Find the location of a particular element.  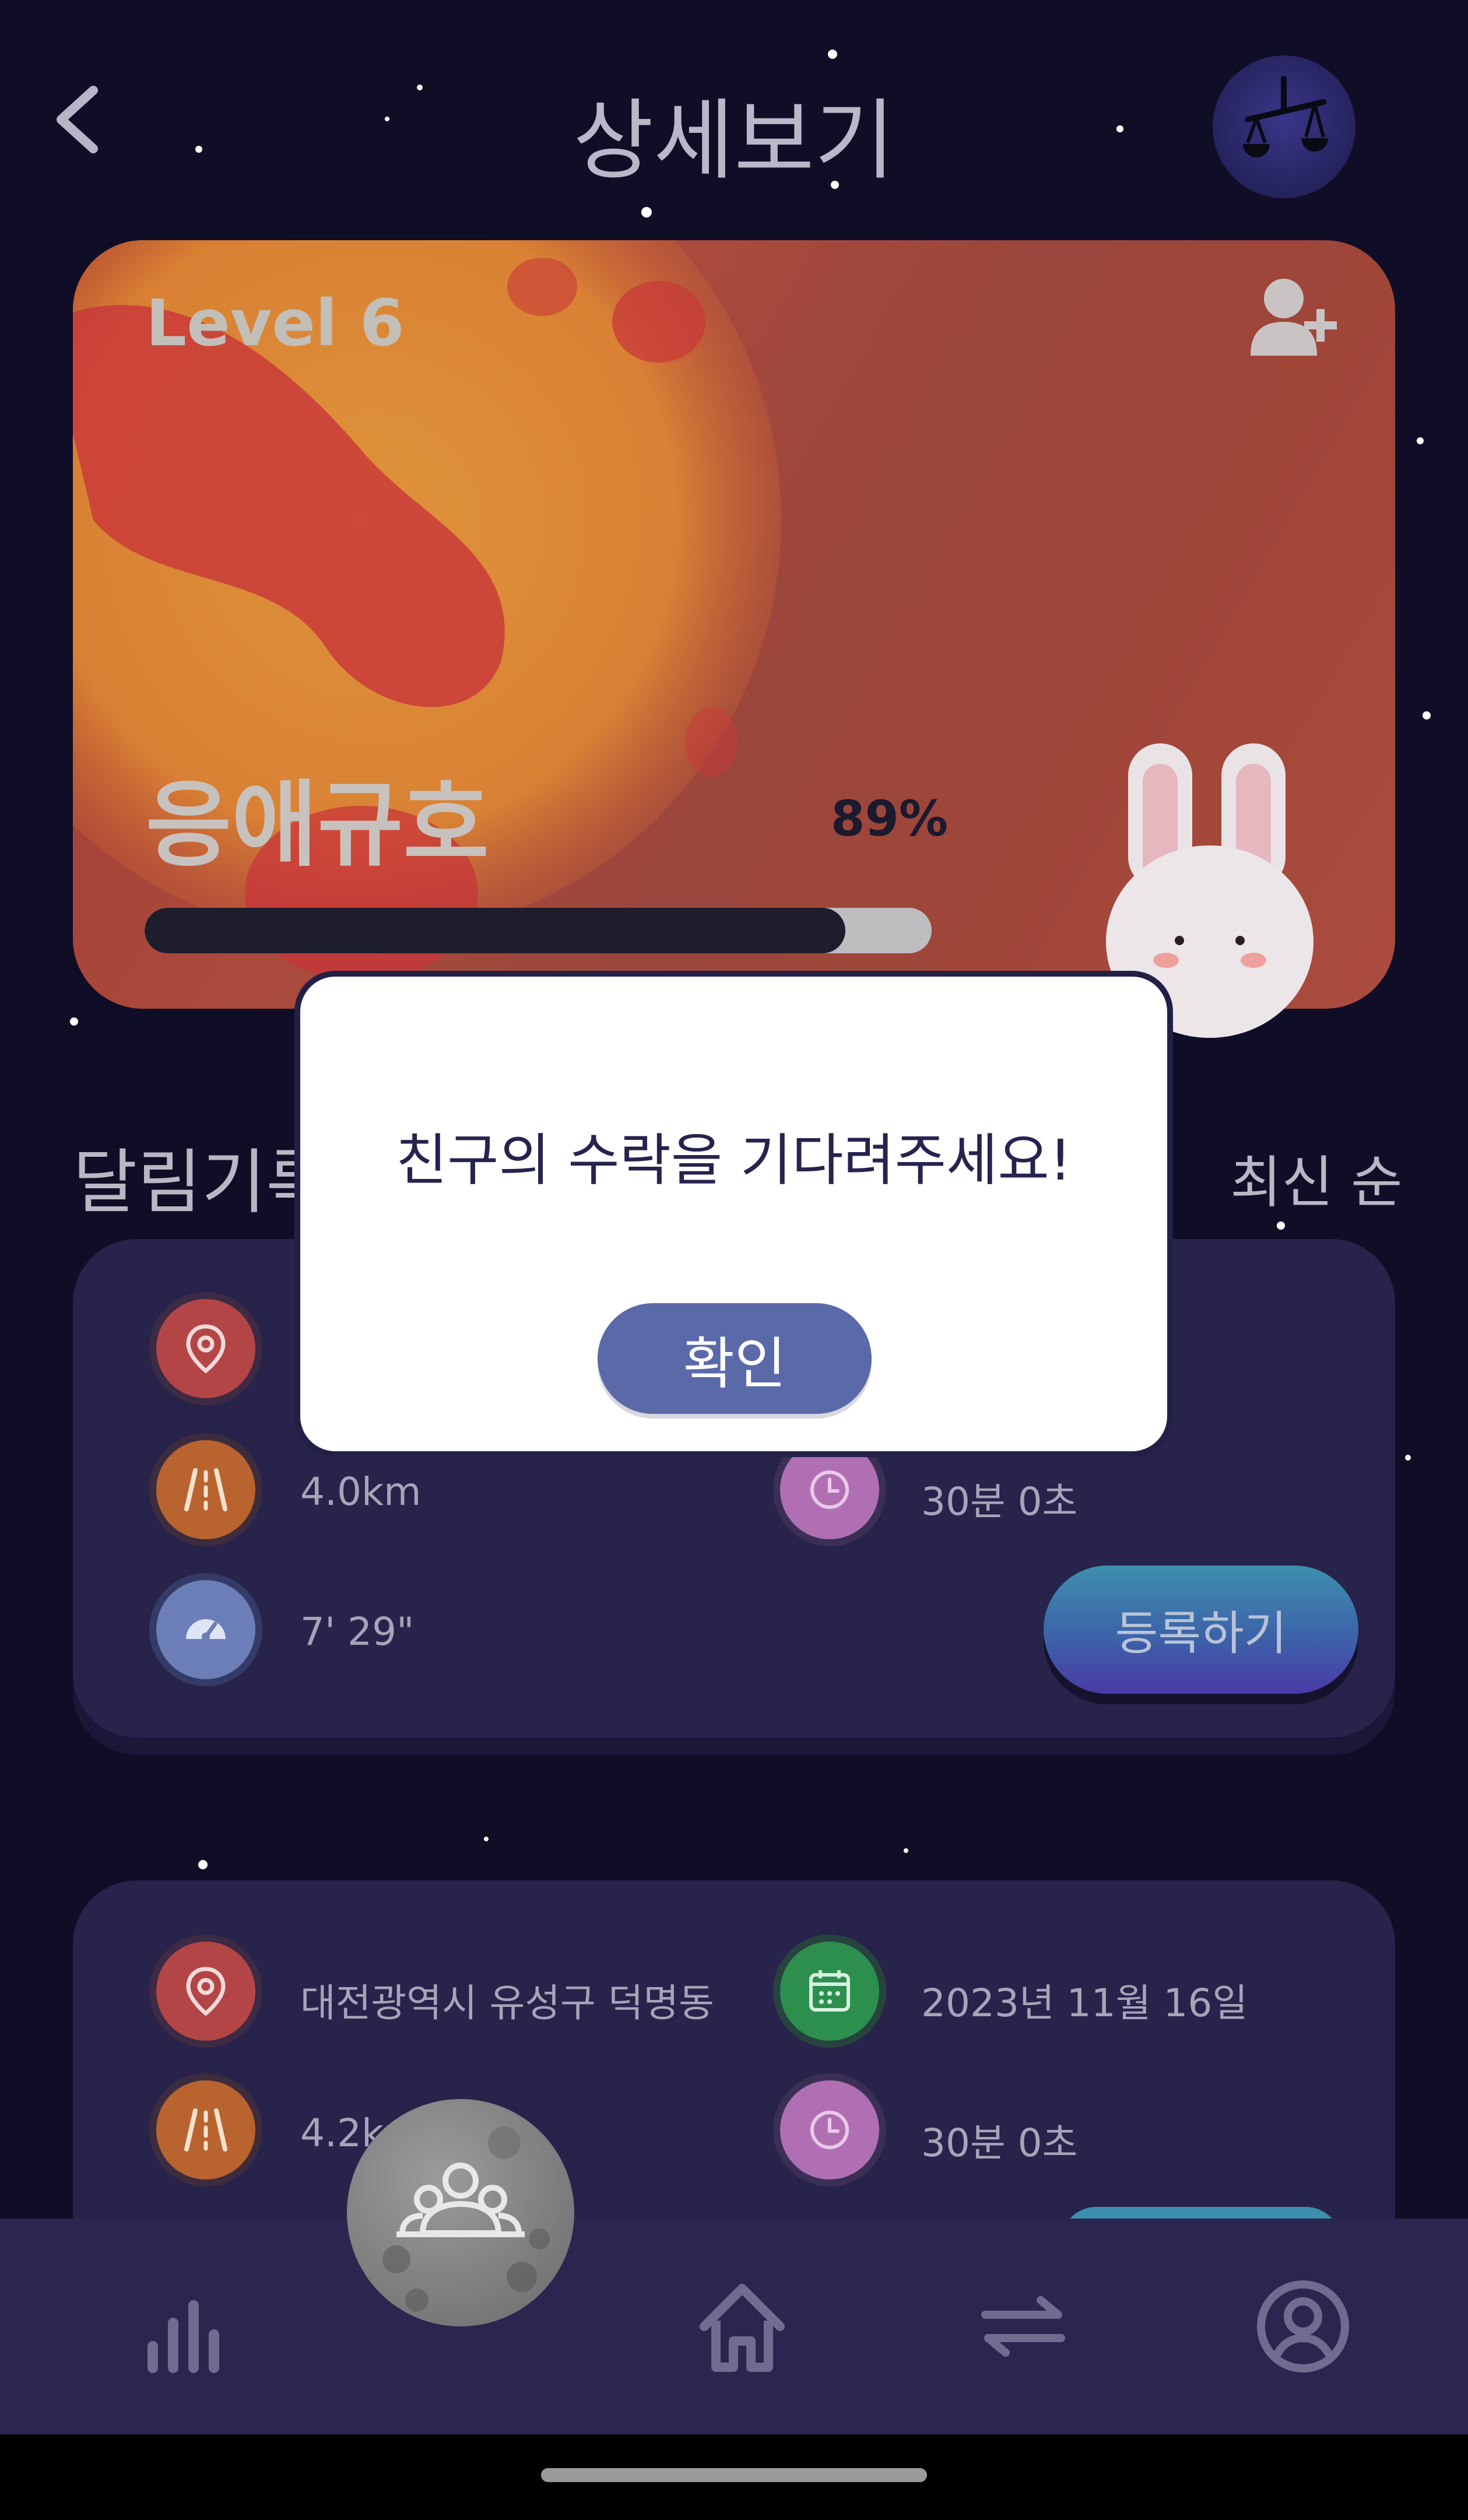

level-progress-bar is located at coordinates (538, 930).